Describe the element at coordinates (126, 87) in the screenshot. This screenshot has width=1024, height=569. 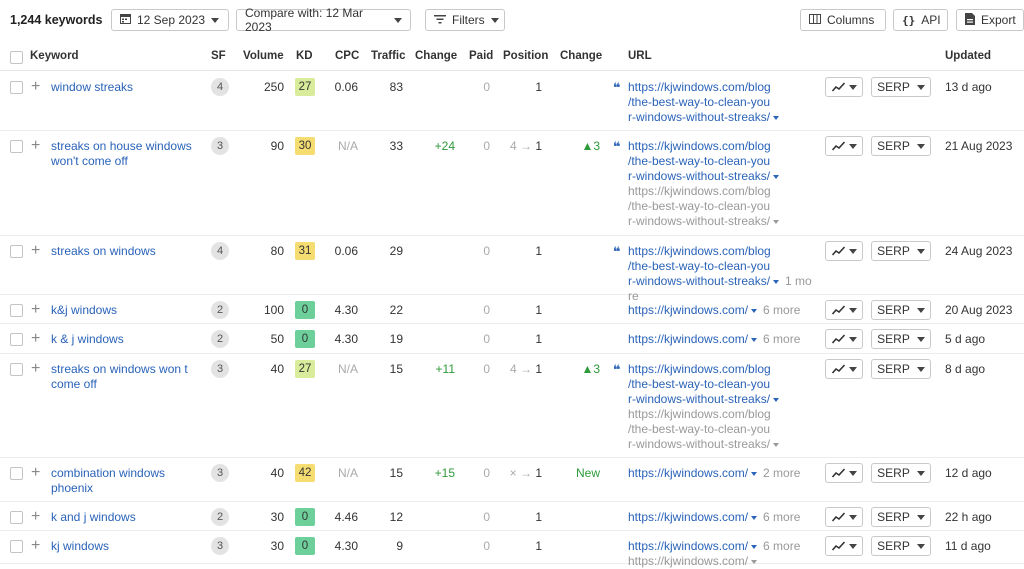
I see `keyword-link: window streaks` at that location.